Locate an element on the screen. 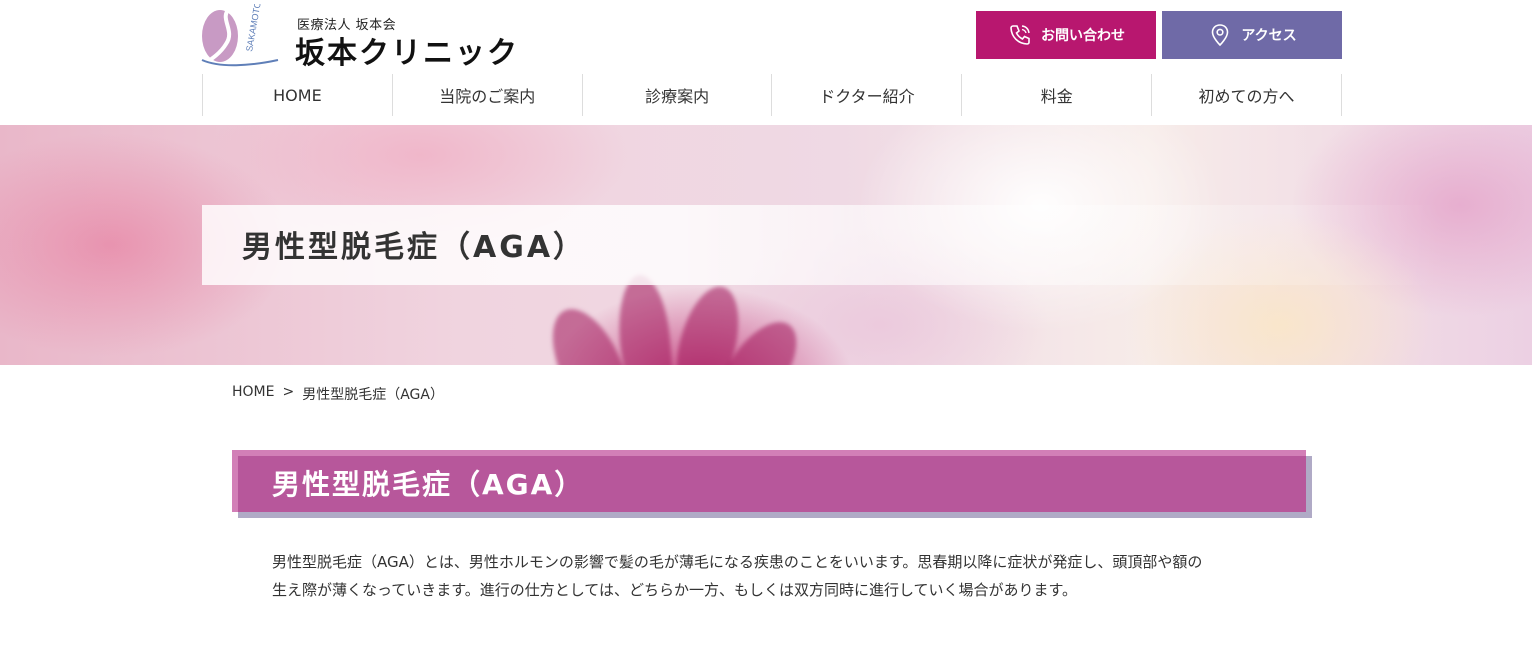 The width and height of the screenshot is (1532, 646). nav-item-first-visit: 初めての方へ is located at coordinates (1246, 95).